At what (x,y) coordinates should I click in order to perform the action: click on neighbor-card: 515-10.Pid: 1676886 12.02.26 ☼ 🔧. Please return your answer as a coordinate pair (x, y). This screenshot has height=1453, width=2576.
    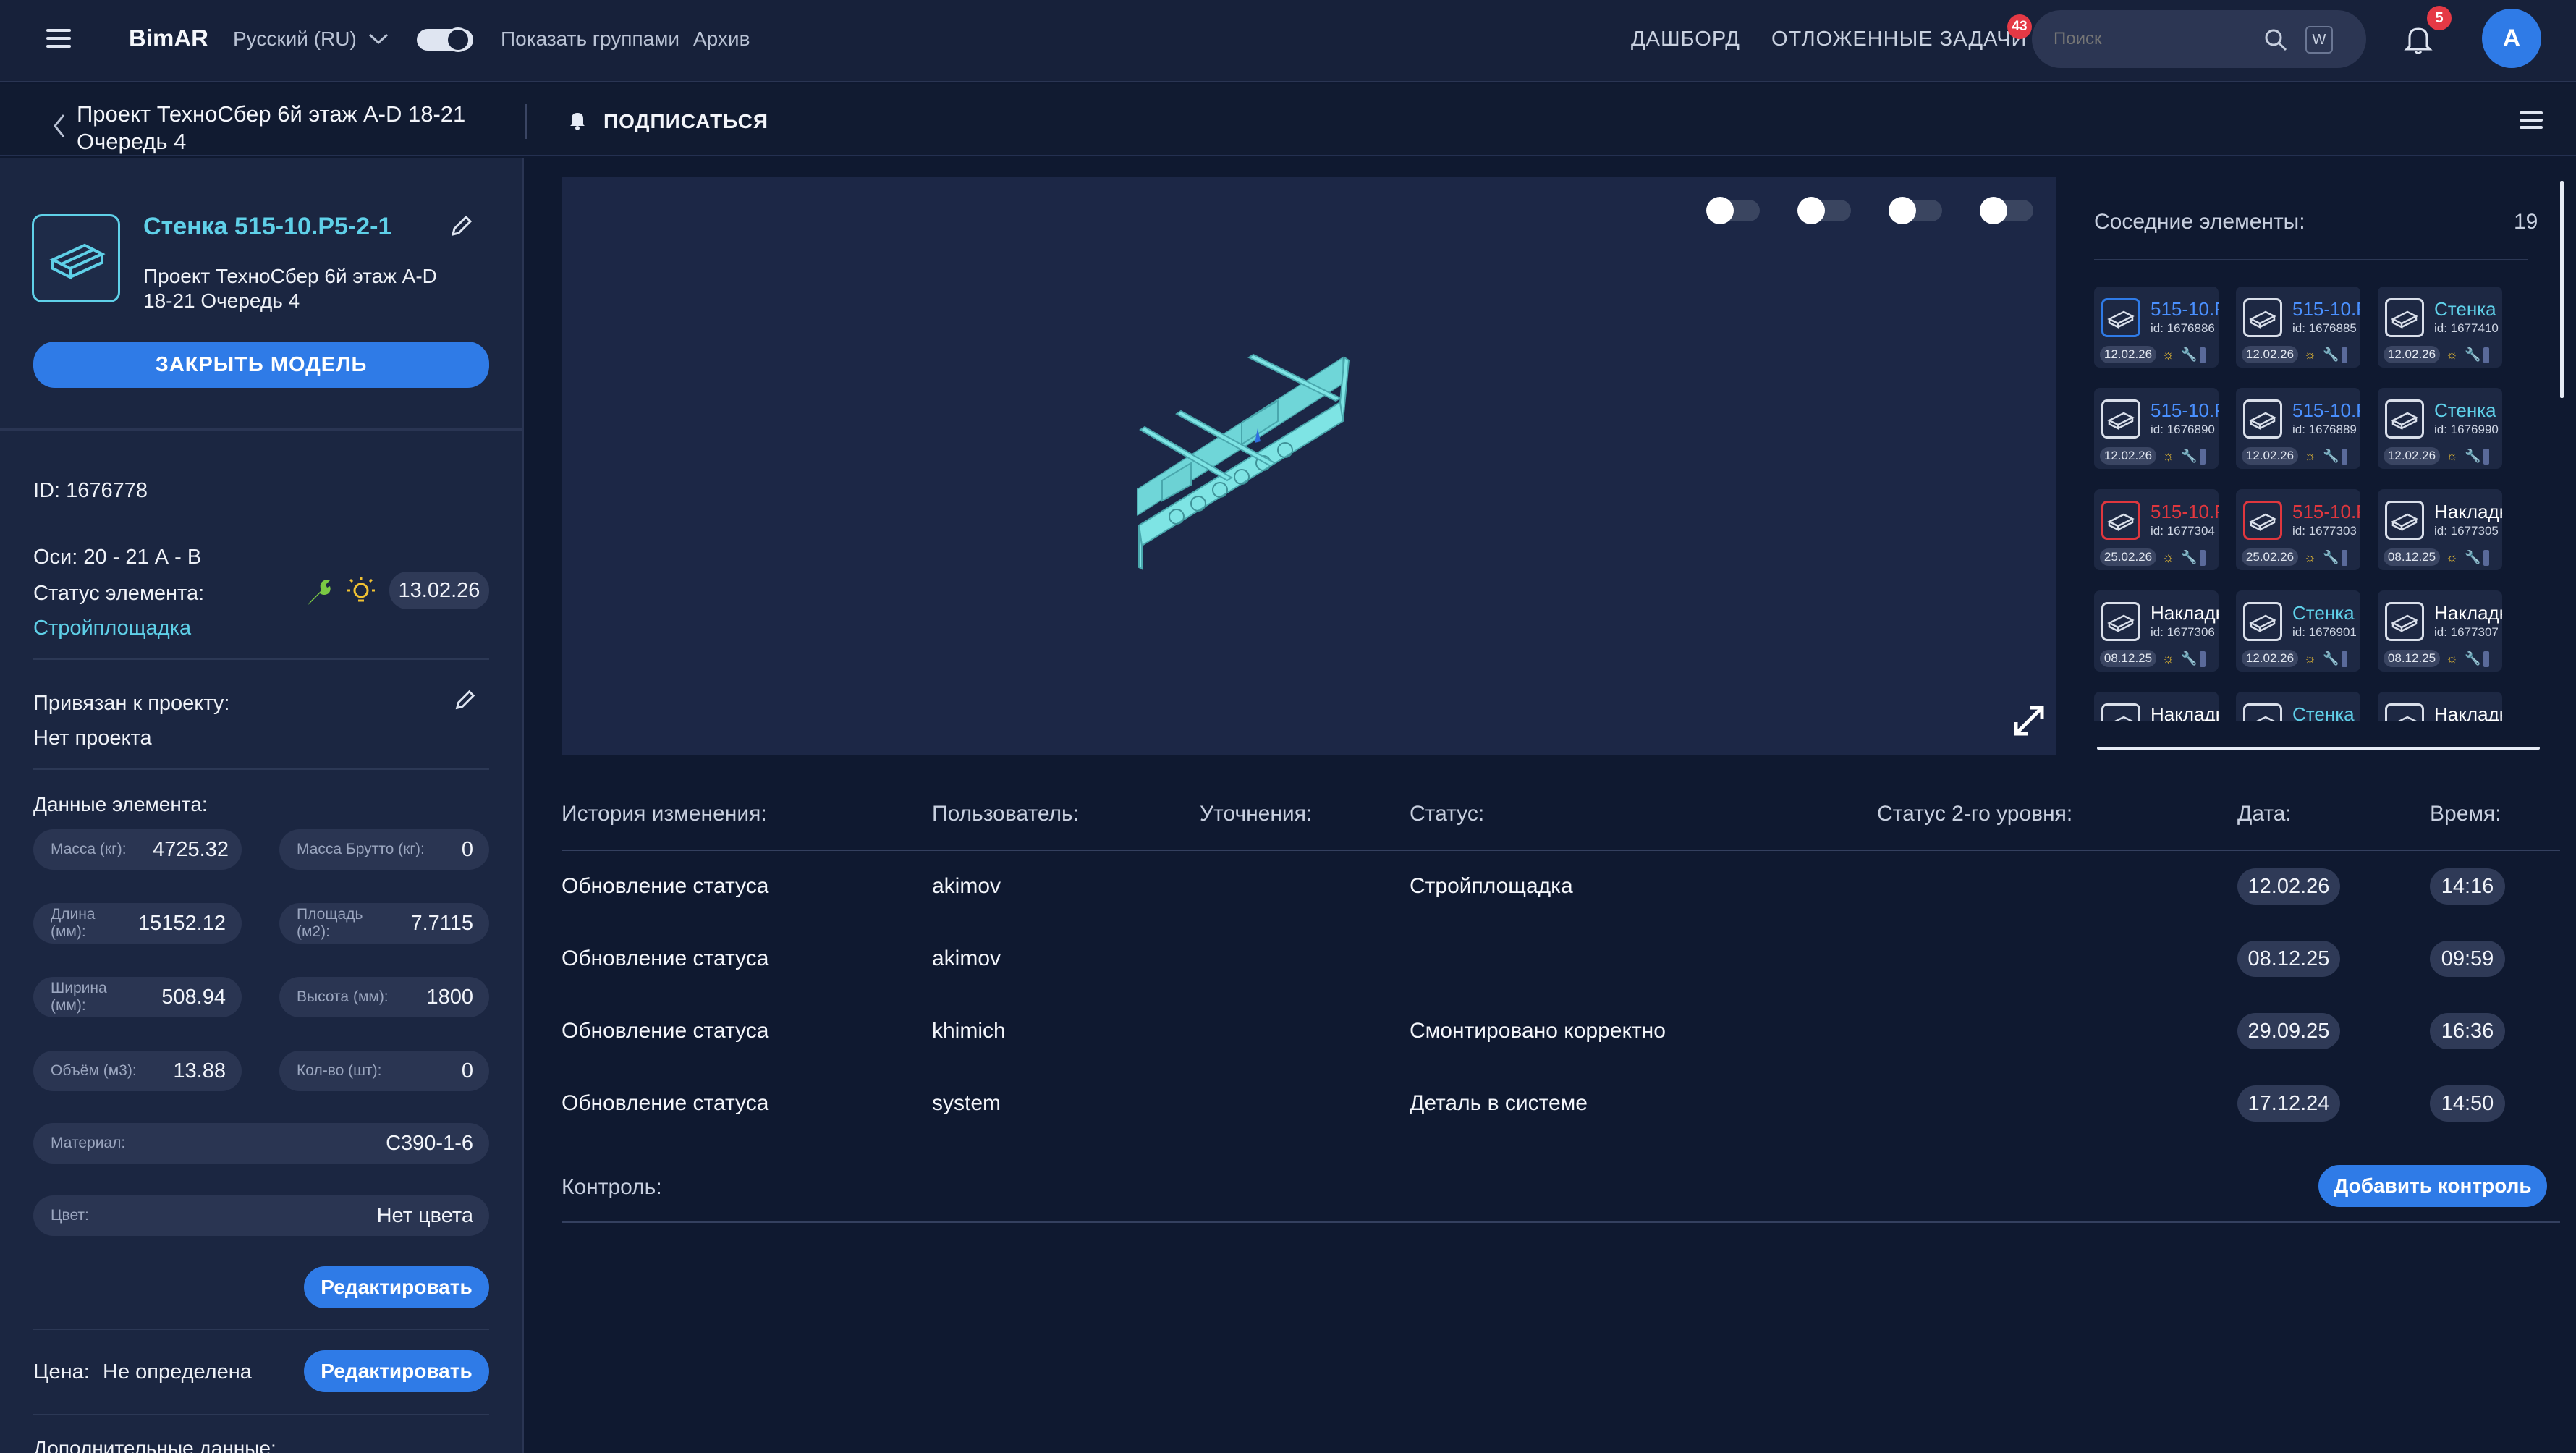
    Looking at the image, I should click on (2156, 328).